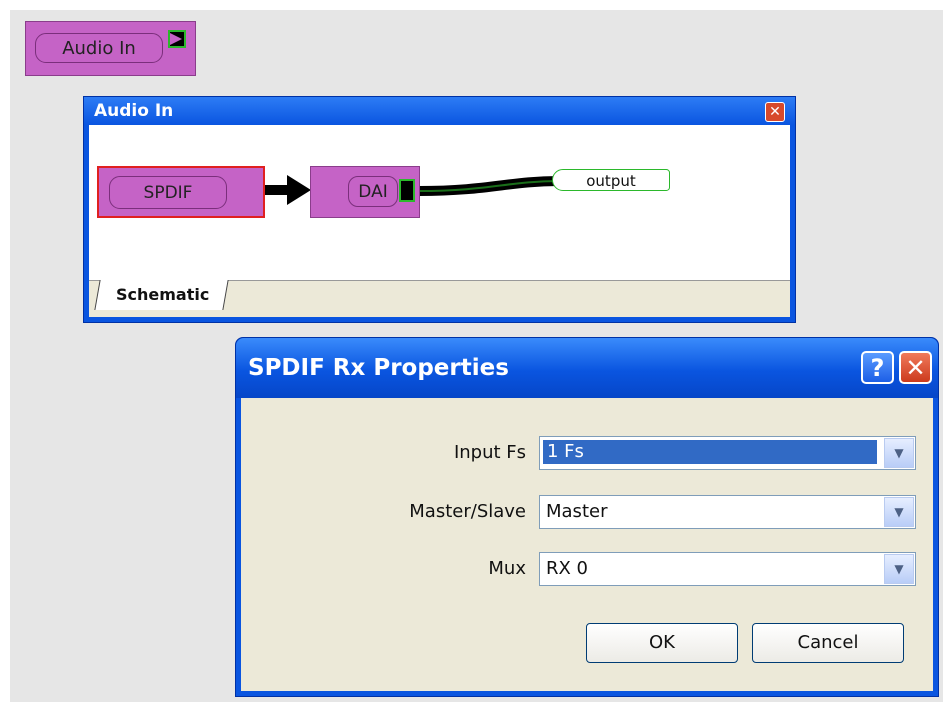 The image size is (943, 702). Describe the element at coordinates (611, 180) in the screenshot. I see `output-terminal: output` at that location.